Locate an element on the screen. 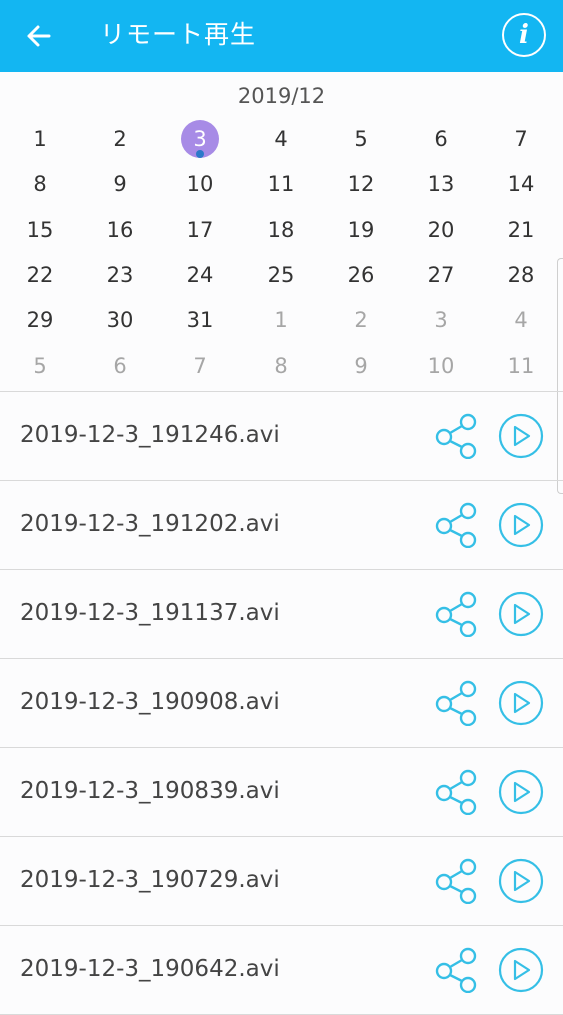 This screenshot has width=563, height=1015. recording-filename: 2019-12-3_191202.avi is located at coordinates (150, 524).